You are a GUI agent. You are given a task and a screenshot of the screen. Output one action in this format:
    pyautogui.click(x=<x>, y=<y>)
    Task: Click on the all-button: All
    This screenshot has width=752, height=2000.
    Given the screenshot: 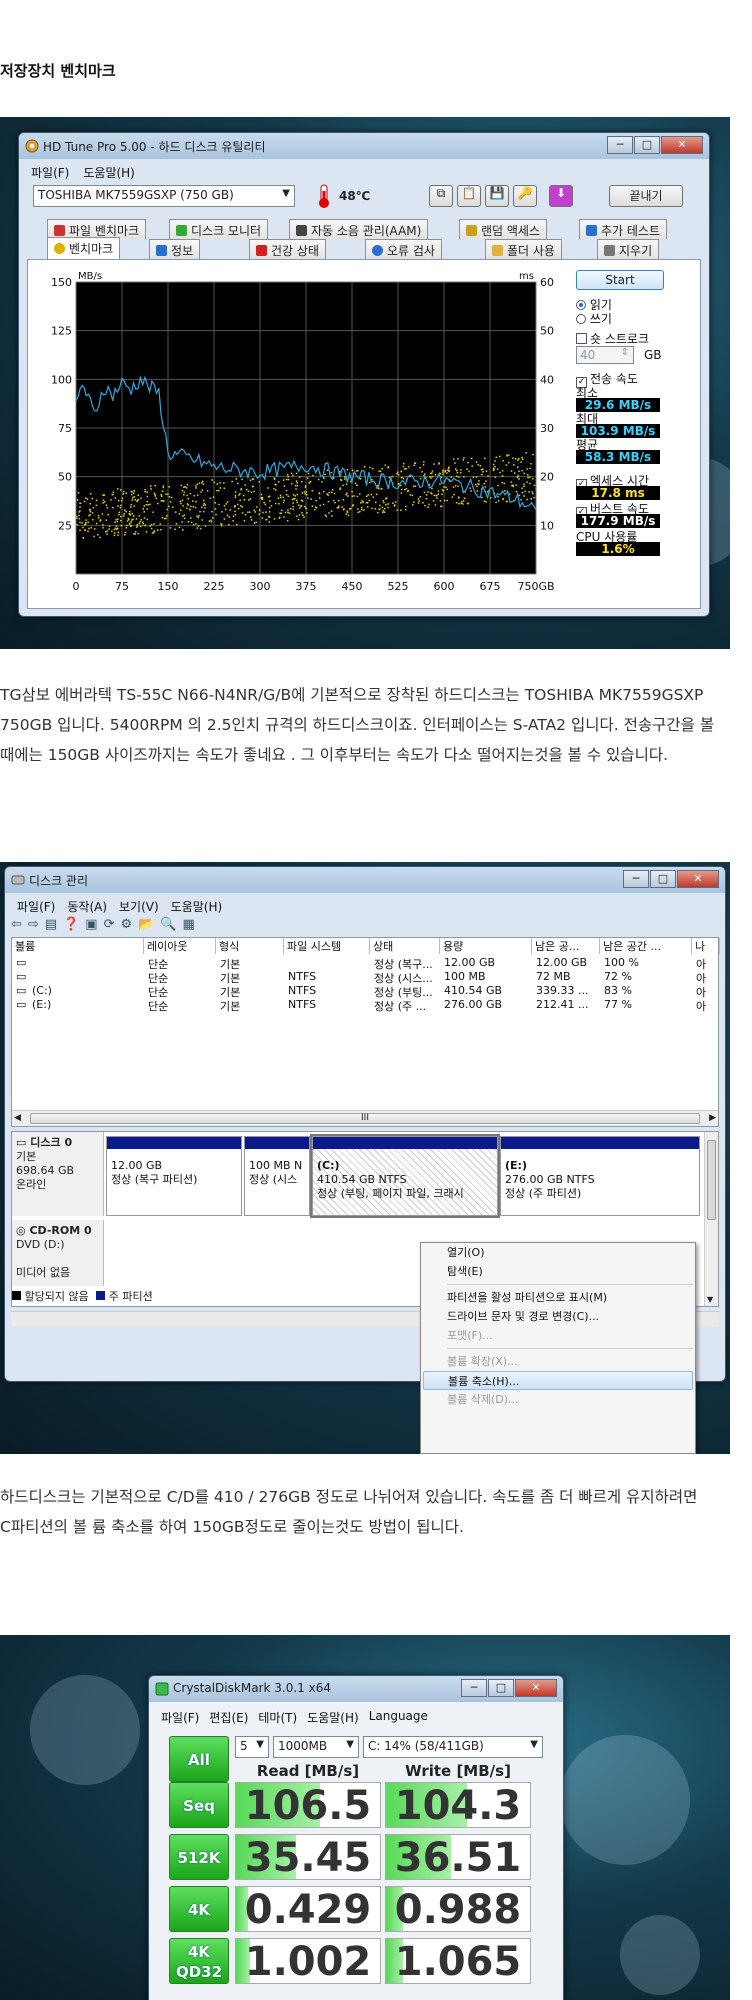 What is the action you would take?
    pyautogui.click(x=199, y=1759)
    